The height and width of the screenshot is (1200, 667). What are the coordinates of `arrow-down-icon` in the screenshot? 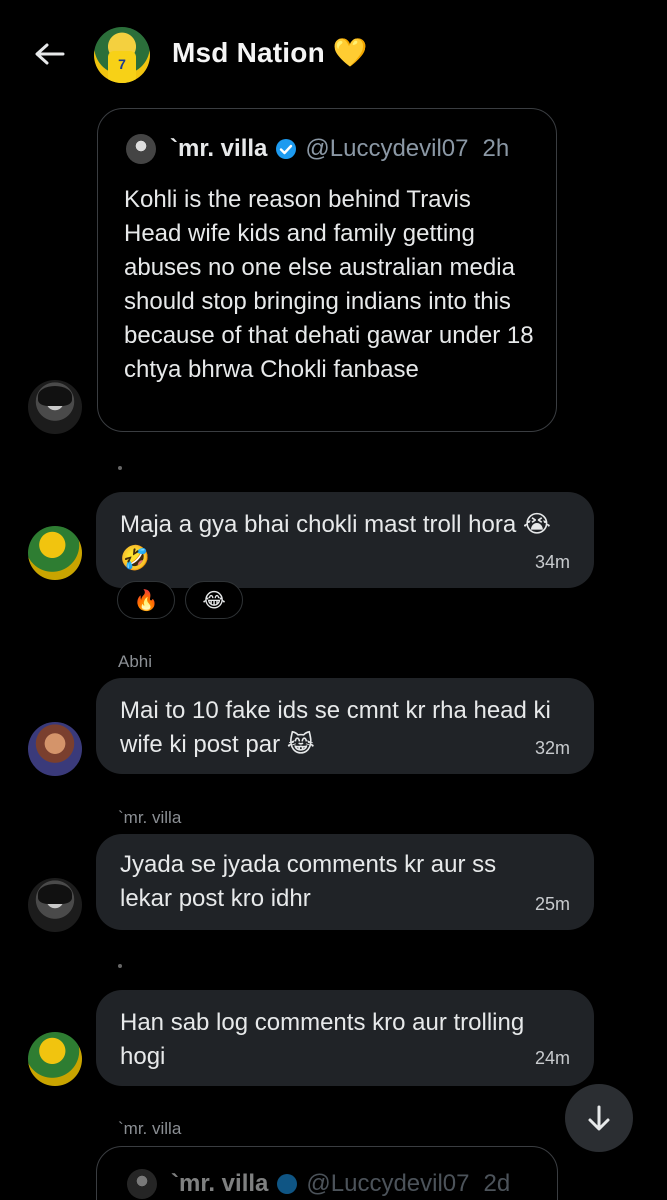 It's located at (599, 1118).